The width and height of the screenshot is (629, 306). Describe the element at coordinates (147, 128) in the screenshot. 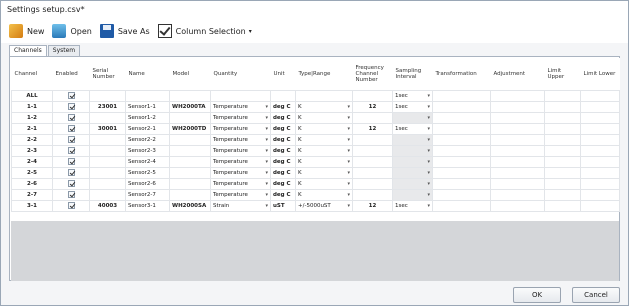

I see `name-cell: Sensor2-1` at that location.